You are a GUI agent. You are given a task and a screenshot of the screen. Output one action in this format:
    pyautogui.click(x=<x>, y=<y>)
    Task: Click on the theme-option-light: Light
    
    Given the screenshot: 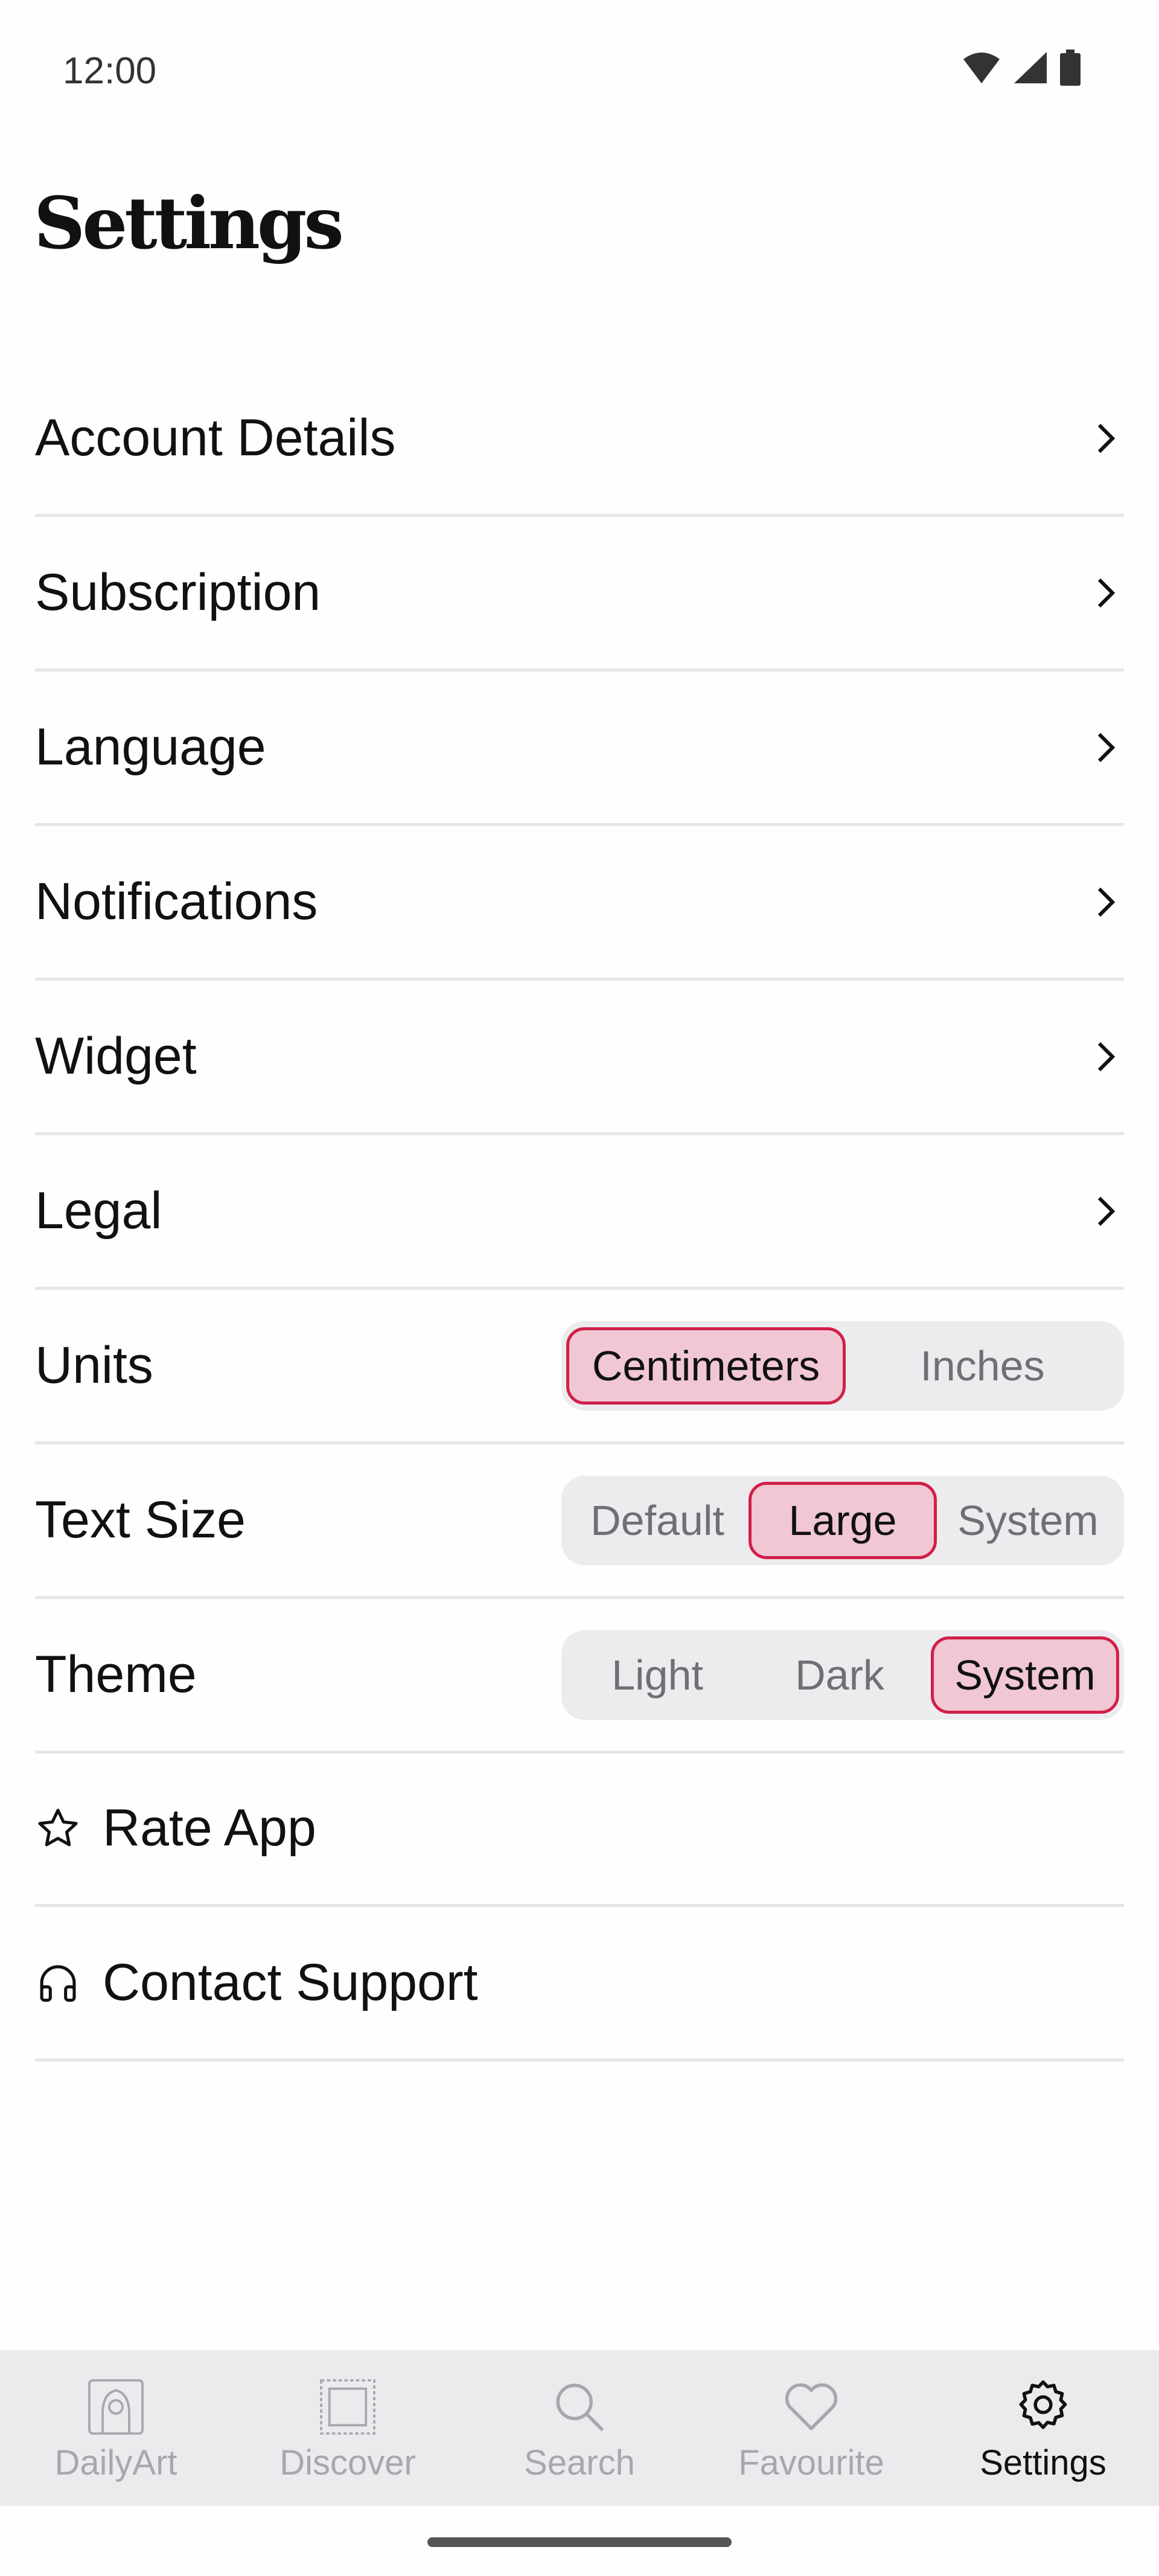 What is the action you would take?
    pyautogui.click(x=657, y=1675)
    